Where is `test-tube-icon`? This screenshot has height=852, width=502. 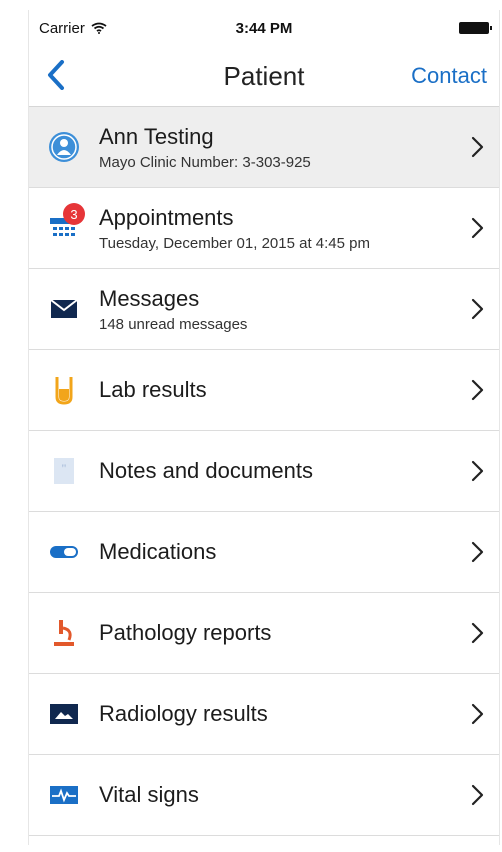
test-tube-icon is located at coordinates (64, 390).